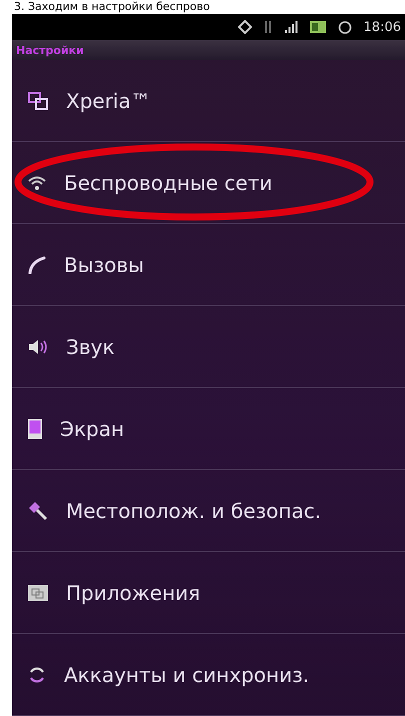 This screenshot has height=716, width=405. I want to click on screen-icon, so click(35, 428).